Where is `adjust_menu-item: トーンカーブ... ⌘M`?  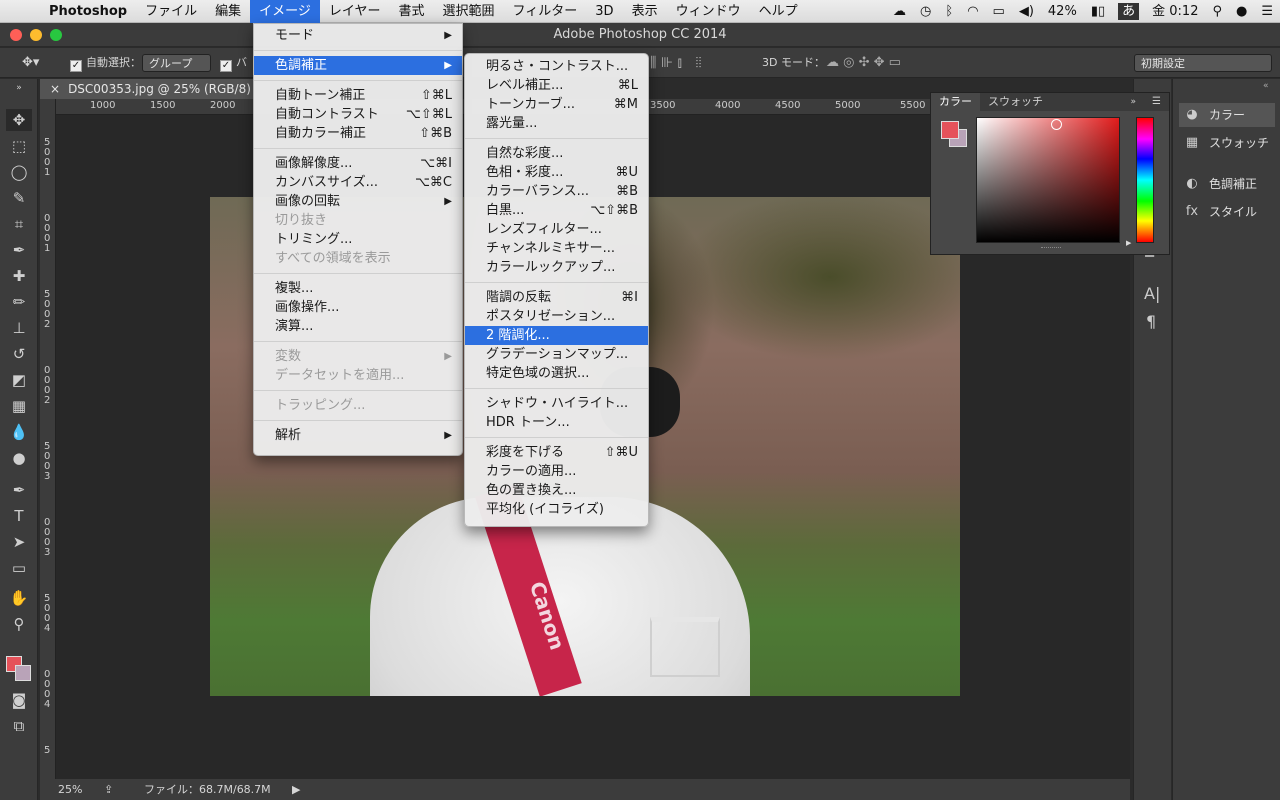 adjust_menu-item: トーンカーブ... ⌘M is located at coordinates (556, 104).